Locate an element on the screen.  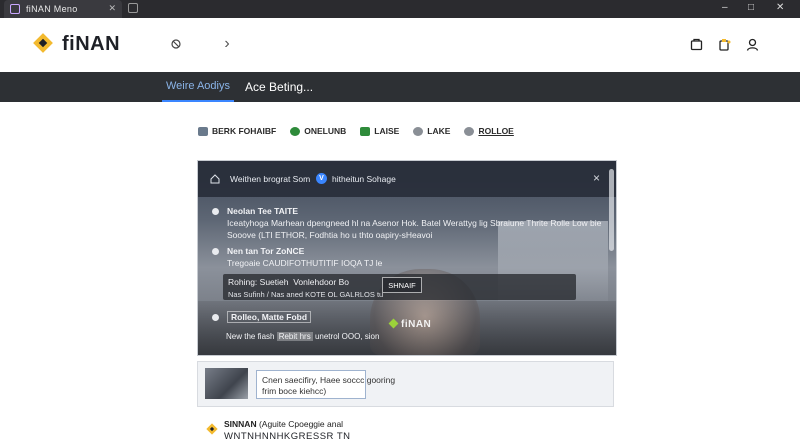
filter-label: BERK FOHAIBF is located at coordinates (244, 131).